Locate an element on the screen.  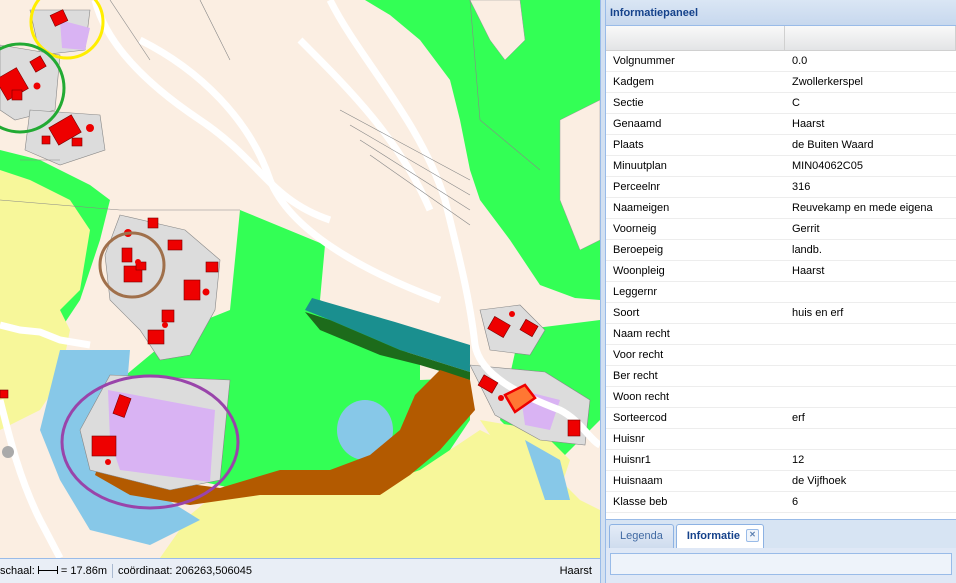
tab-informatie: Informatie ✕ is located at coordinates (720, 536).